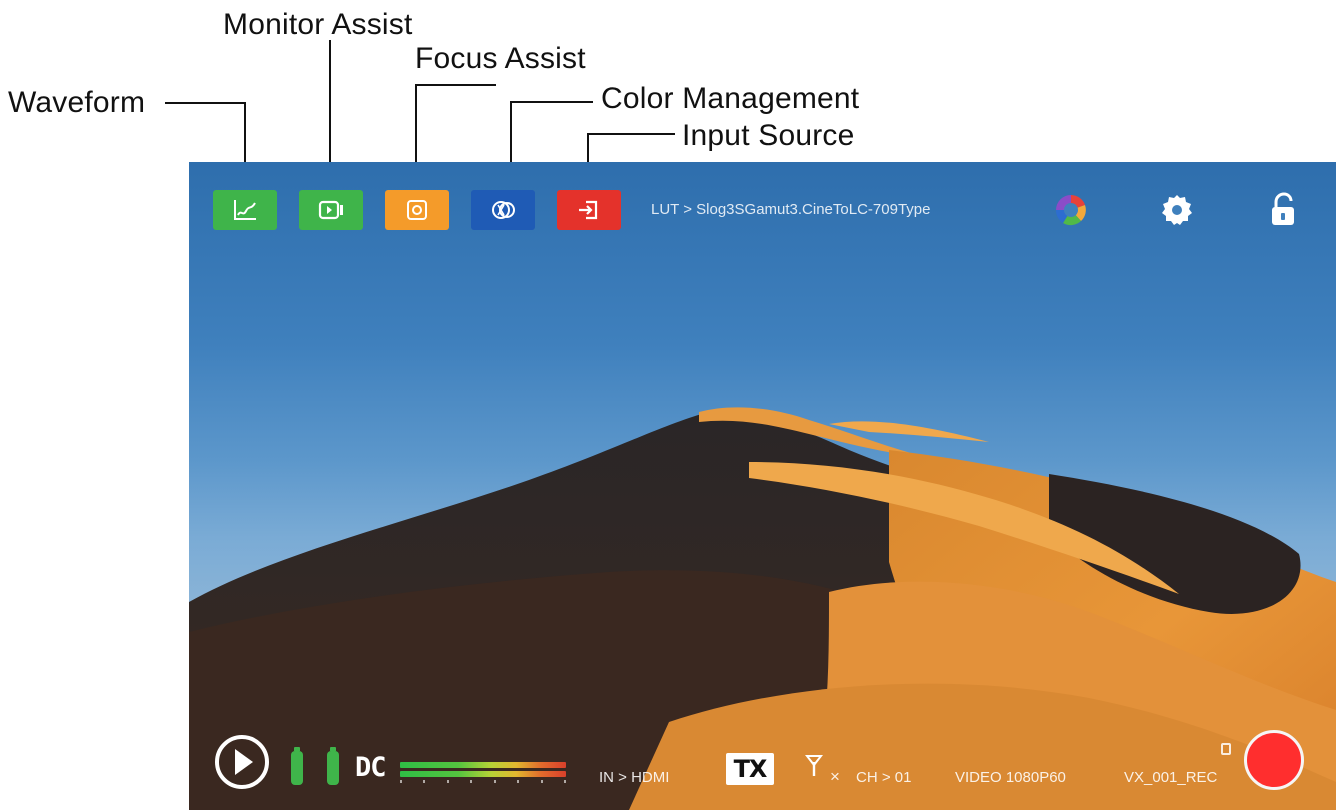 Image resolution: width=1336 pixels, height=810 pixels. Describe the element at coordinates (730, 98) in the screenshot. I see `callout-color-management: Color Management` at that location.